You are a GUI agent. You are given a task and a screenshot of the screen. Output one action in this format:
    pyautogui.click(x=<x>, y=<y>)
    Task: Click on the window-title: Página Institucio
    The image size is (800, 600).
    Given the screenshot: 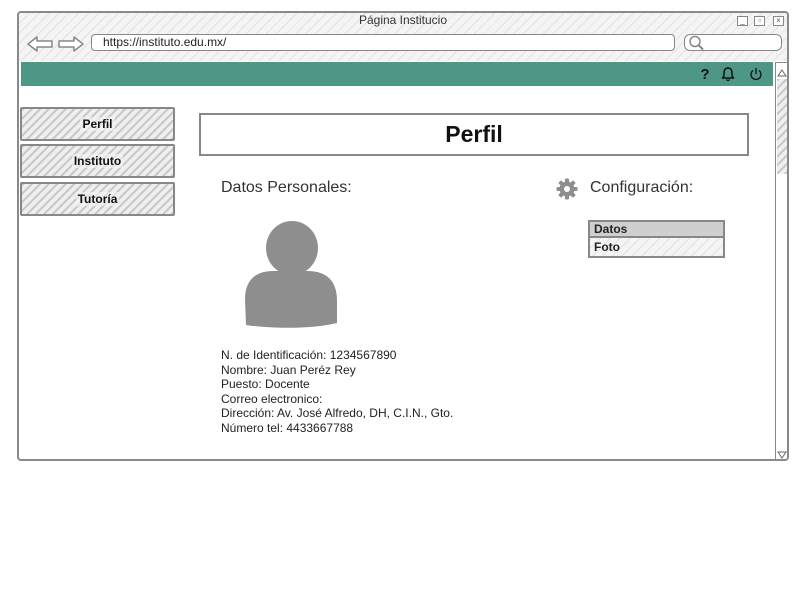 What is the action you would take?
    pyautogui.click(x=403, y=20)
    